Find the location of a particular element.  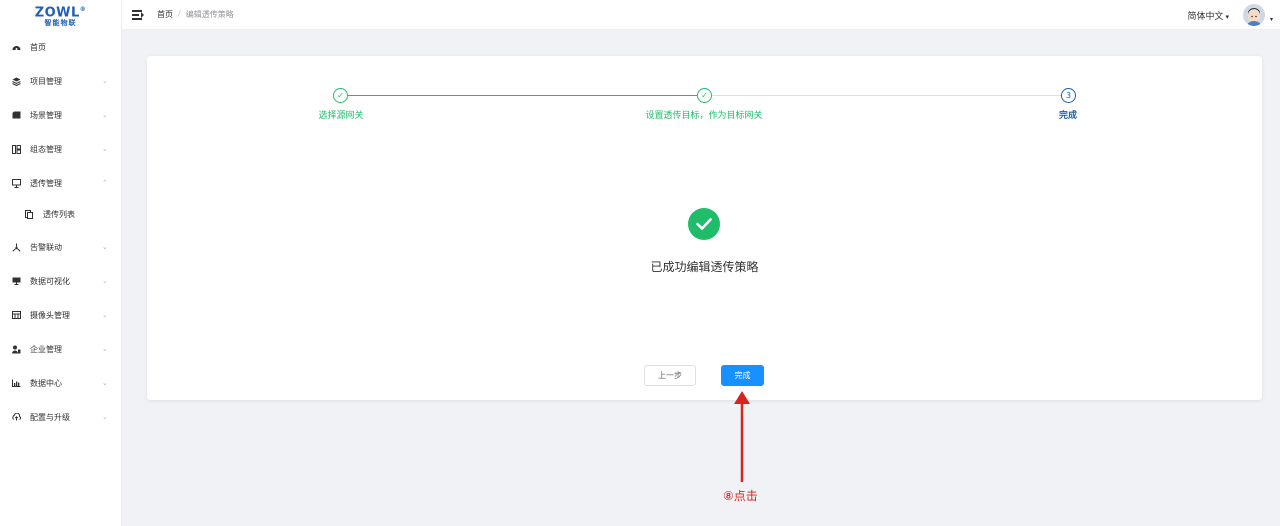

logo: ZOWL® 智能物联 is located at coordinates (60, 15).